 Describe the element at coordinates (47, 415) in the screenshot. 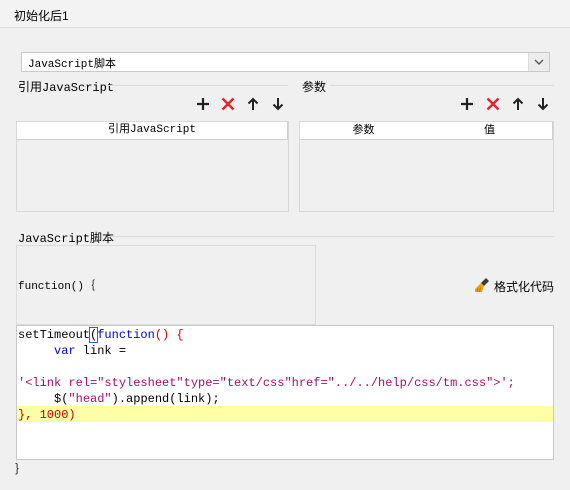

I see `code-token: }, 1000)` at that location.